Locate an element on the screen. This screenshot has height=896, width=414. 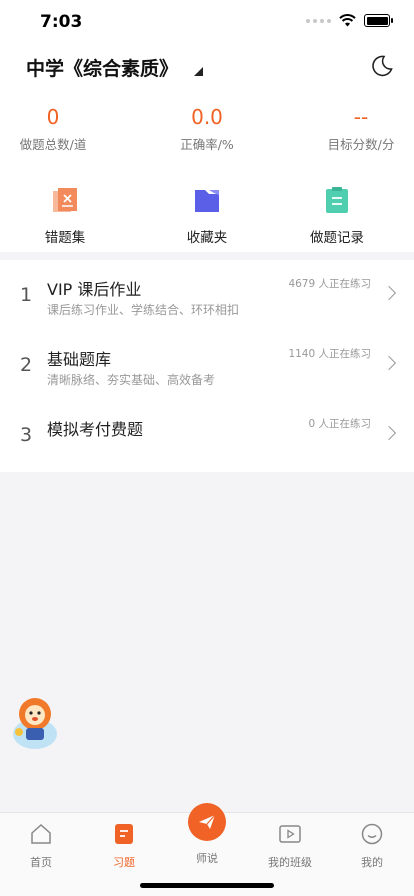
dropdown-caret-icon is located at coordinates (199, 71).